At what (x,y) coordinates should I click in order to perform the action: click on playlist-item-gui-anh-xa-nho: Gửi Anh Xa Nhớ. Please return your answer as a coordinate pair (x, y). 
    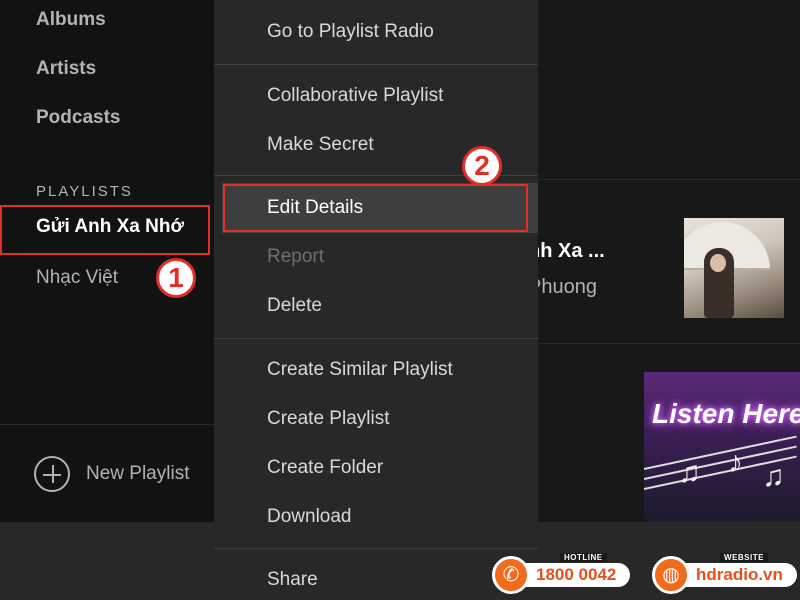
    Looking at the image, I should click on (110, 227).